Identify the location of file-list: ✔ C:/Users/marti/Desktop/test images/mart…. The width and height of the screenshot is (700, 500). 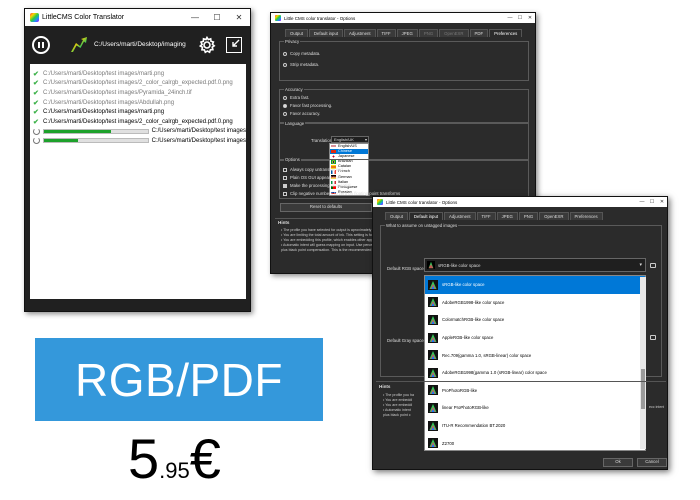
(138, 181).